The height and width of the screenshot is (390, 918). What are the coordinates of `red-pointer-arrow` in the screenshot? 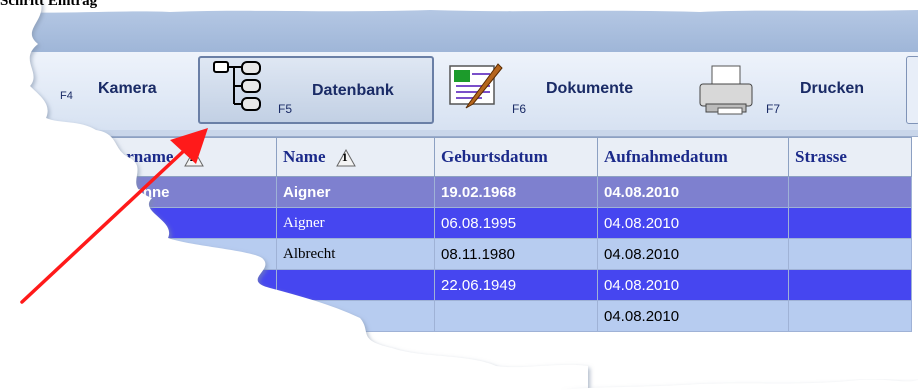 It's located at (114, 216).